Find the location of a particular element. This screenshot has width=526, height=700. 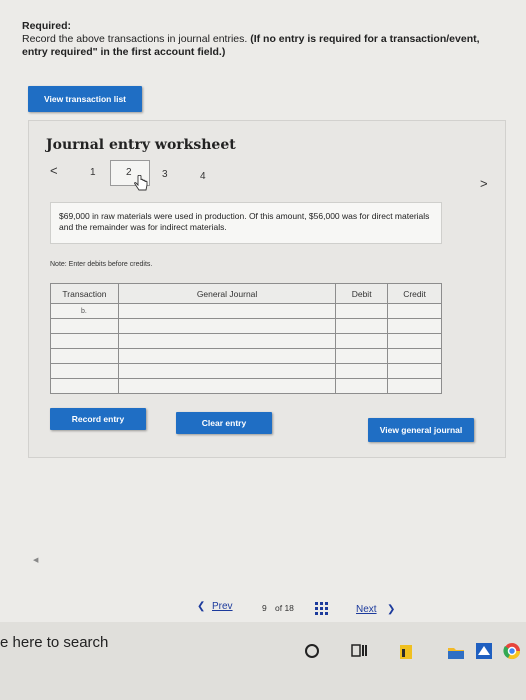

table-row: b. is located at coordinates (246, 311).